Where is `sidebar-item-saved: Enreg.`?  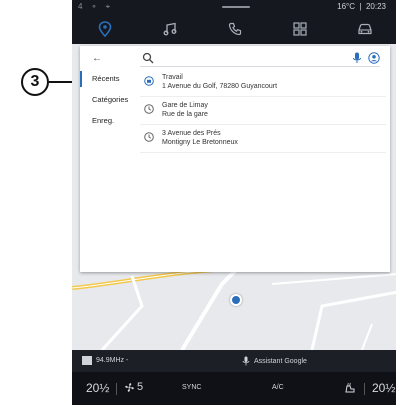 sidebar-item-saved: Enreg. is located at coordinates (109, 121).